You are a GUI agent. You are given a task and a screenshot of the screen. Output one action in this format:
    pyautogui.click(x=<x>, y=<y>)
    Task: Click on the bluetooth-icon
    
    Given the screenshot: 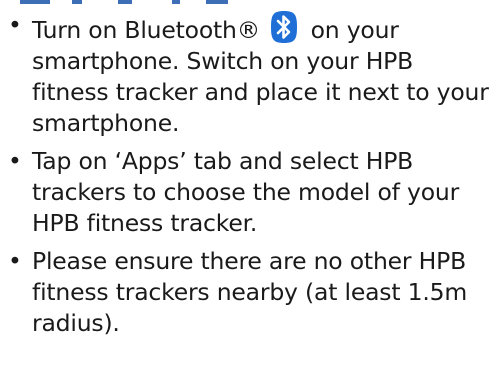 What is the action you would take?
    pyautogui.click(x=284, y=27)
    